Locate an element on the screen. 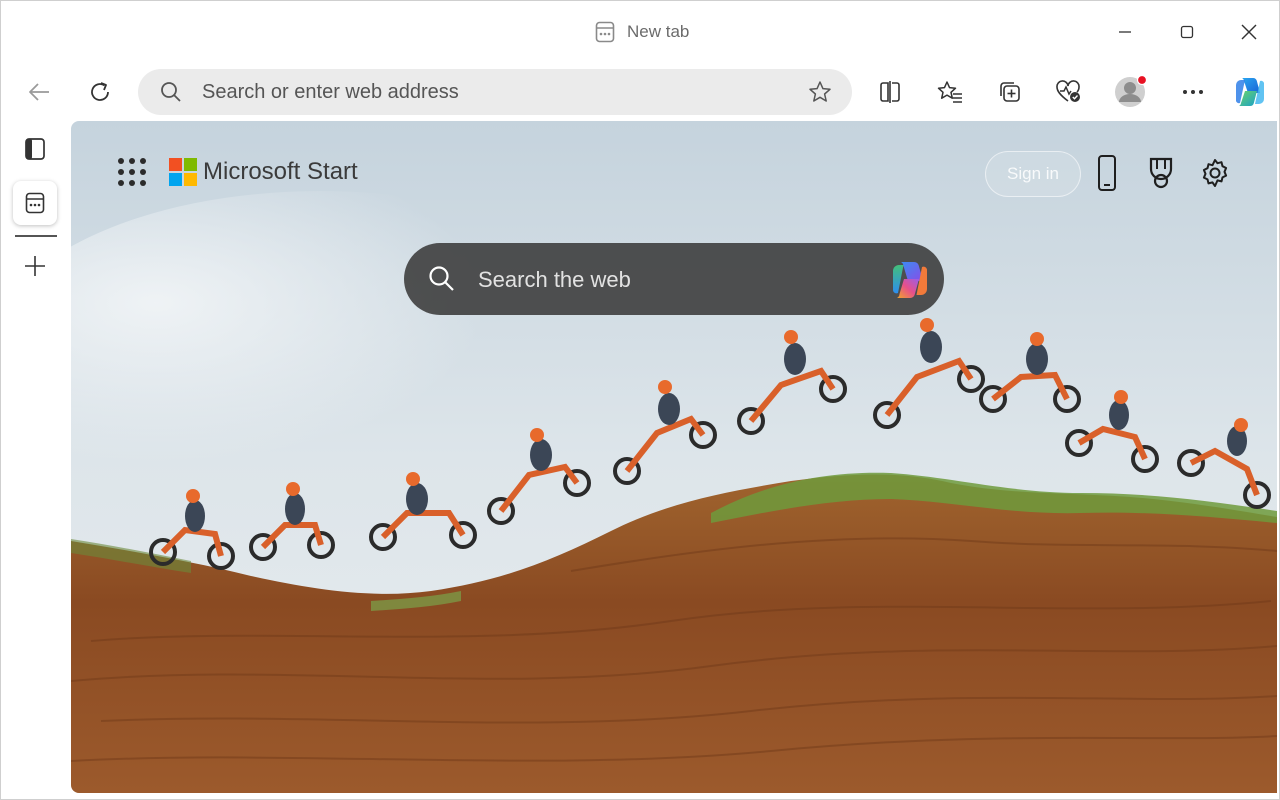 The width and height of the screenshot is (1280, 800). vertical-tabs-sidebar is located at coordinates (36, 460).